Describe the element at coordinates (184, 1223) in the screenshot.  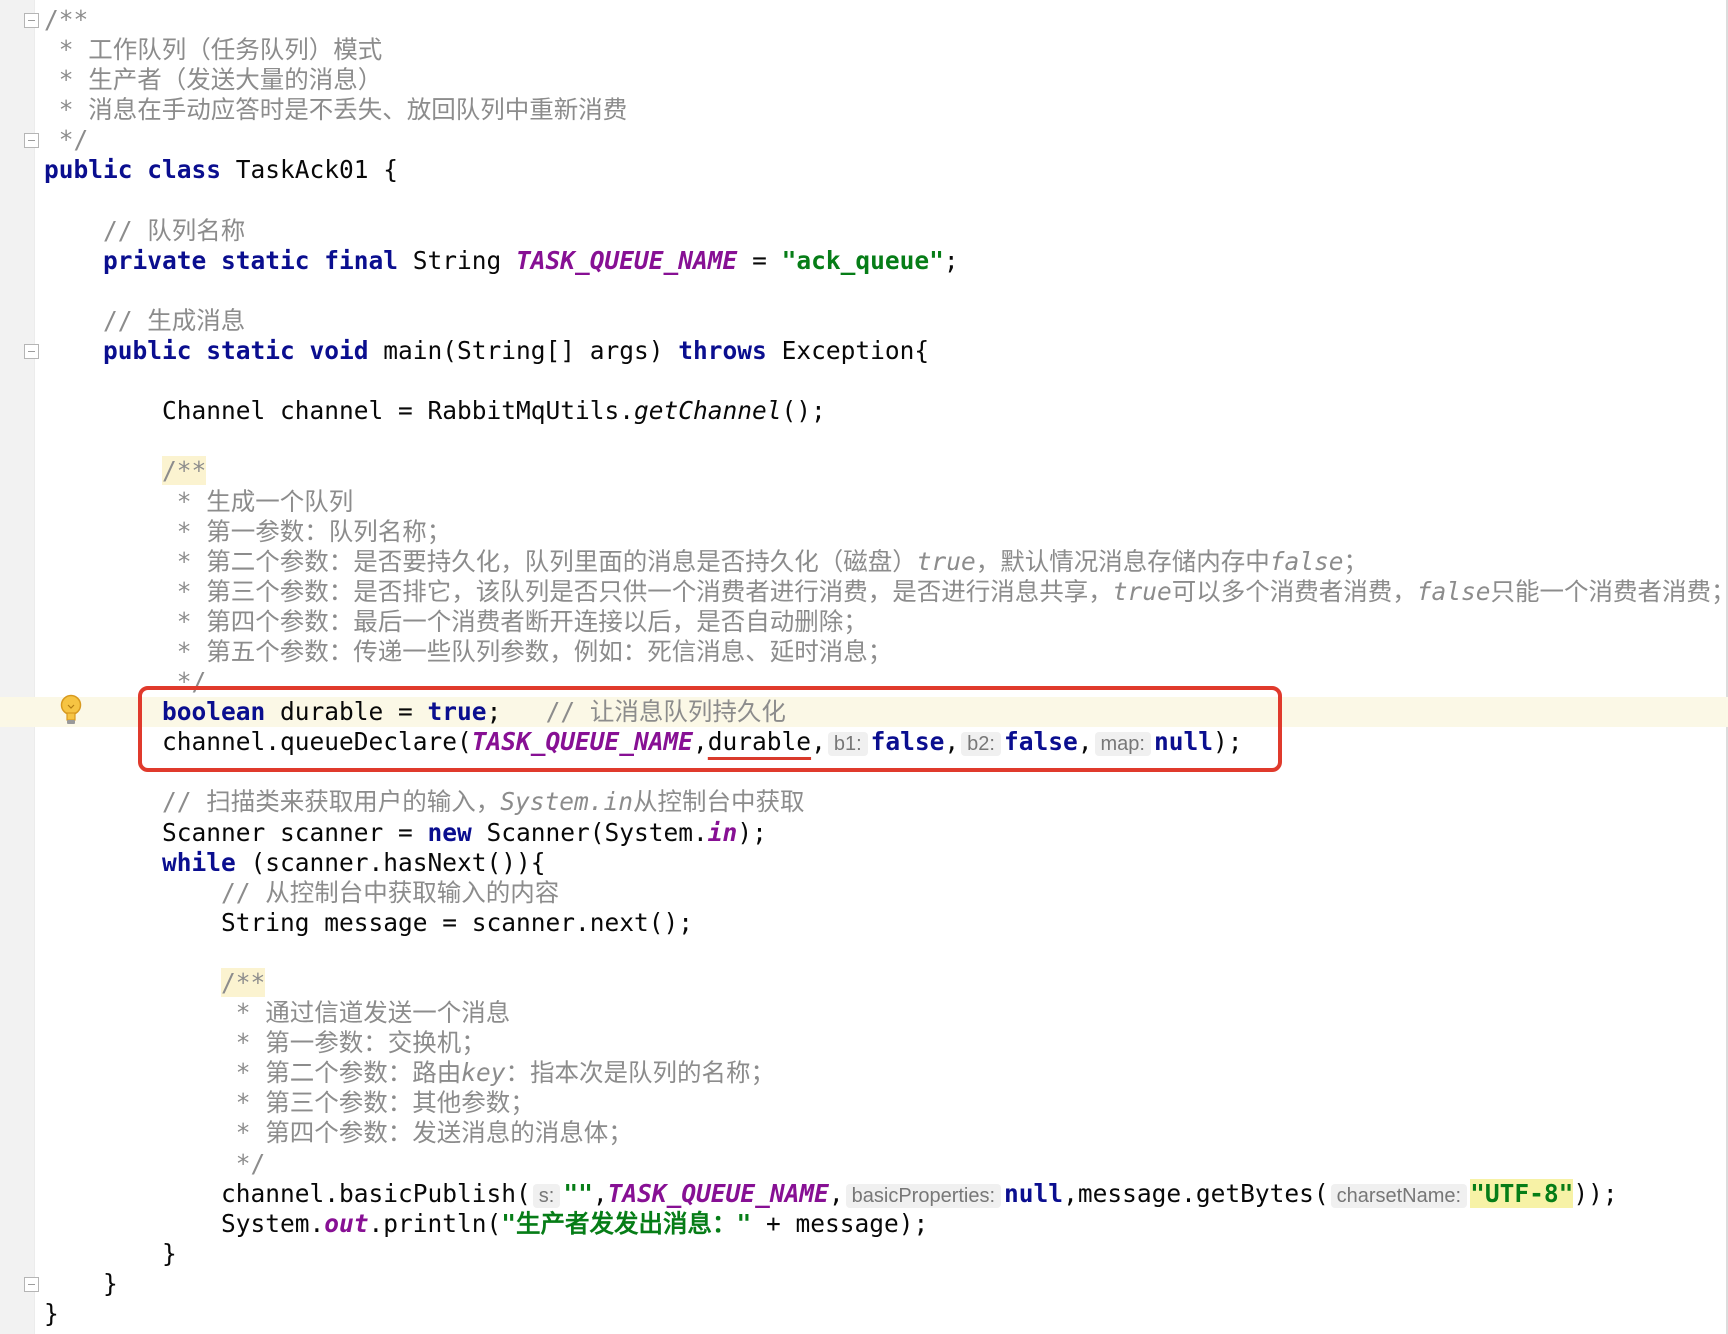
I see `code-token: System.` at that location.